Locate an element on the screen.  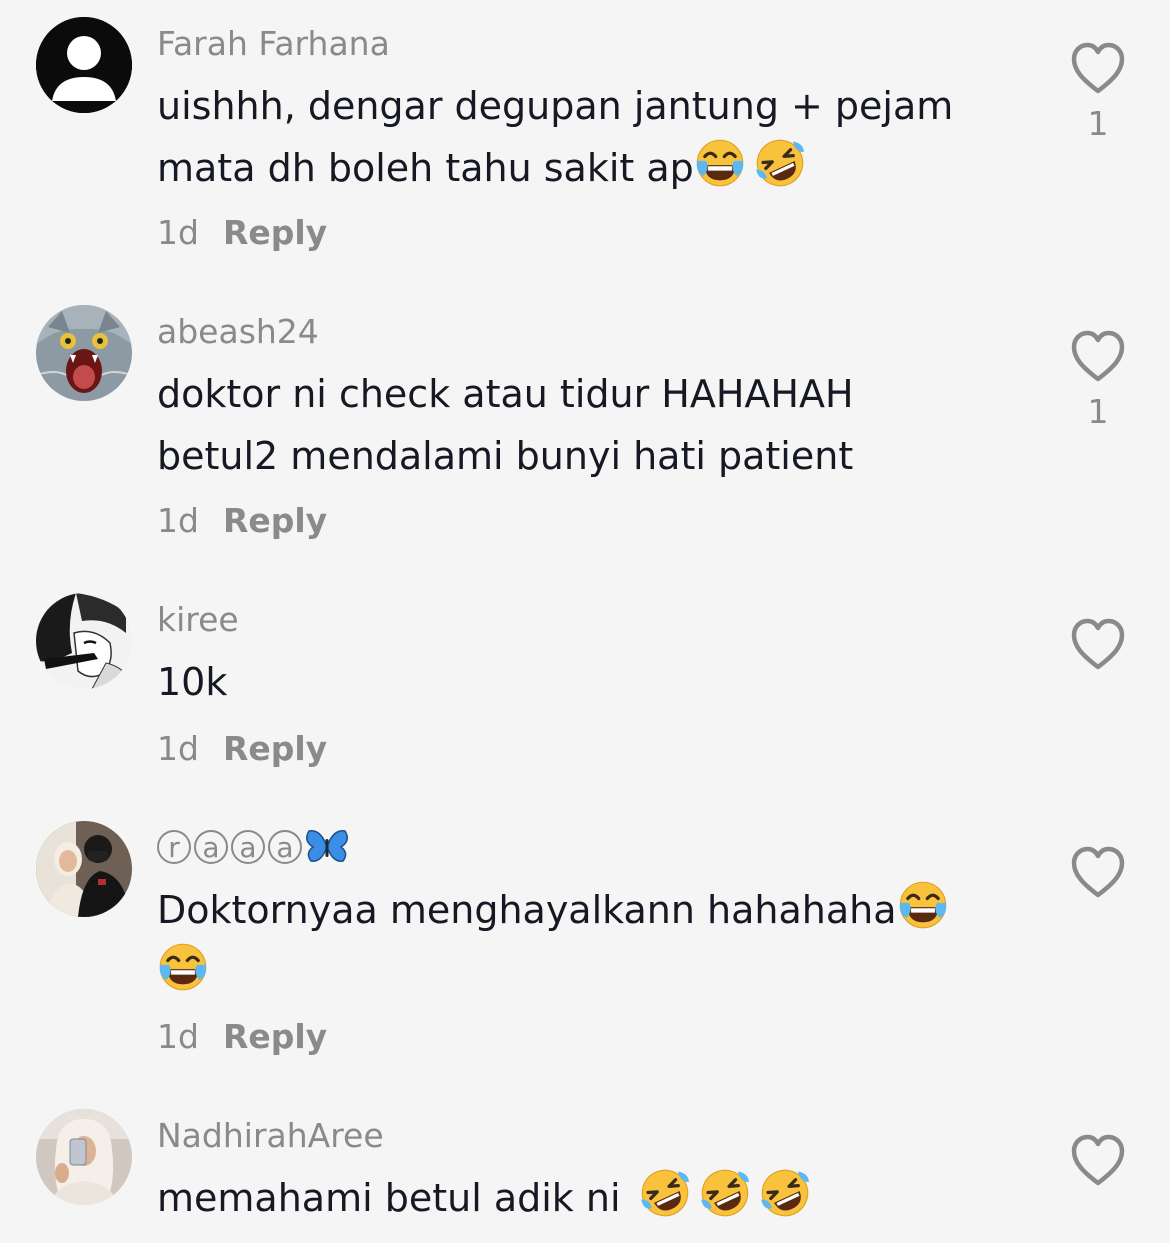
comment-text-line: Doktornyaa menghayalkann hahahaha is located at coordinates (582, 910).